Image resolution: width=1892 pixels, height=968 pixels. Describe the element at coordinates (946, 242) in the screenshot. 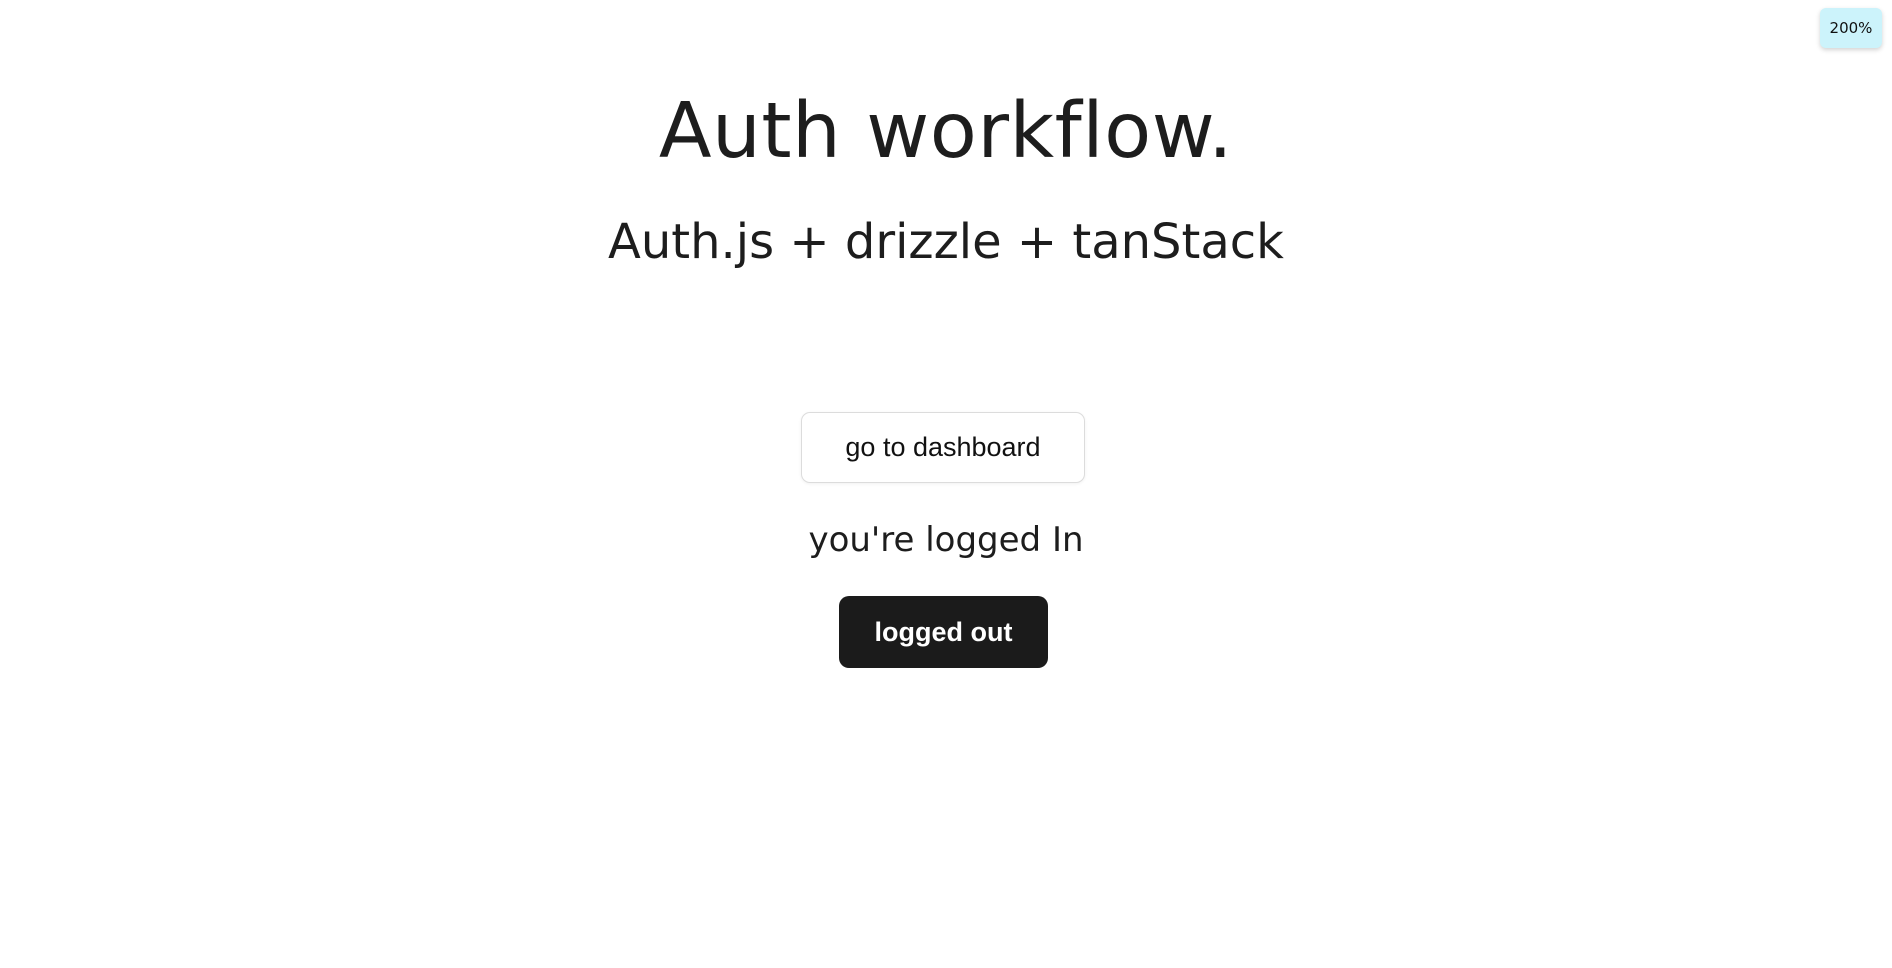

I see `page-subtitle: Auth.js + drizzle + tanStack` at that location.